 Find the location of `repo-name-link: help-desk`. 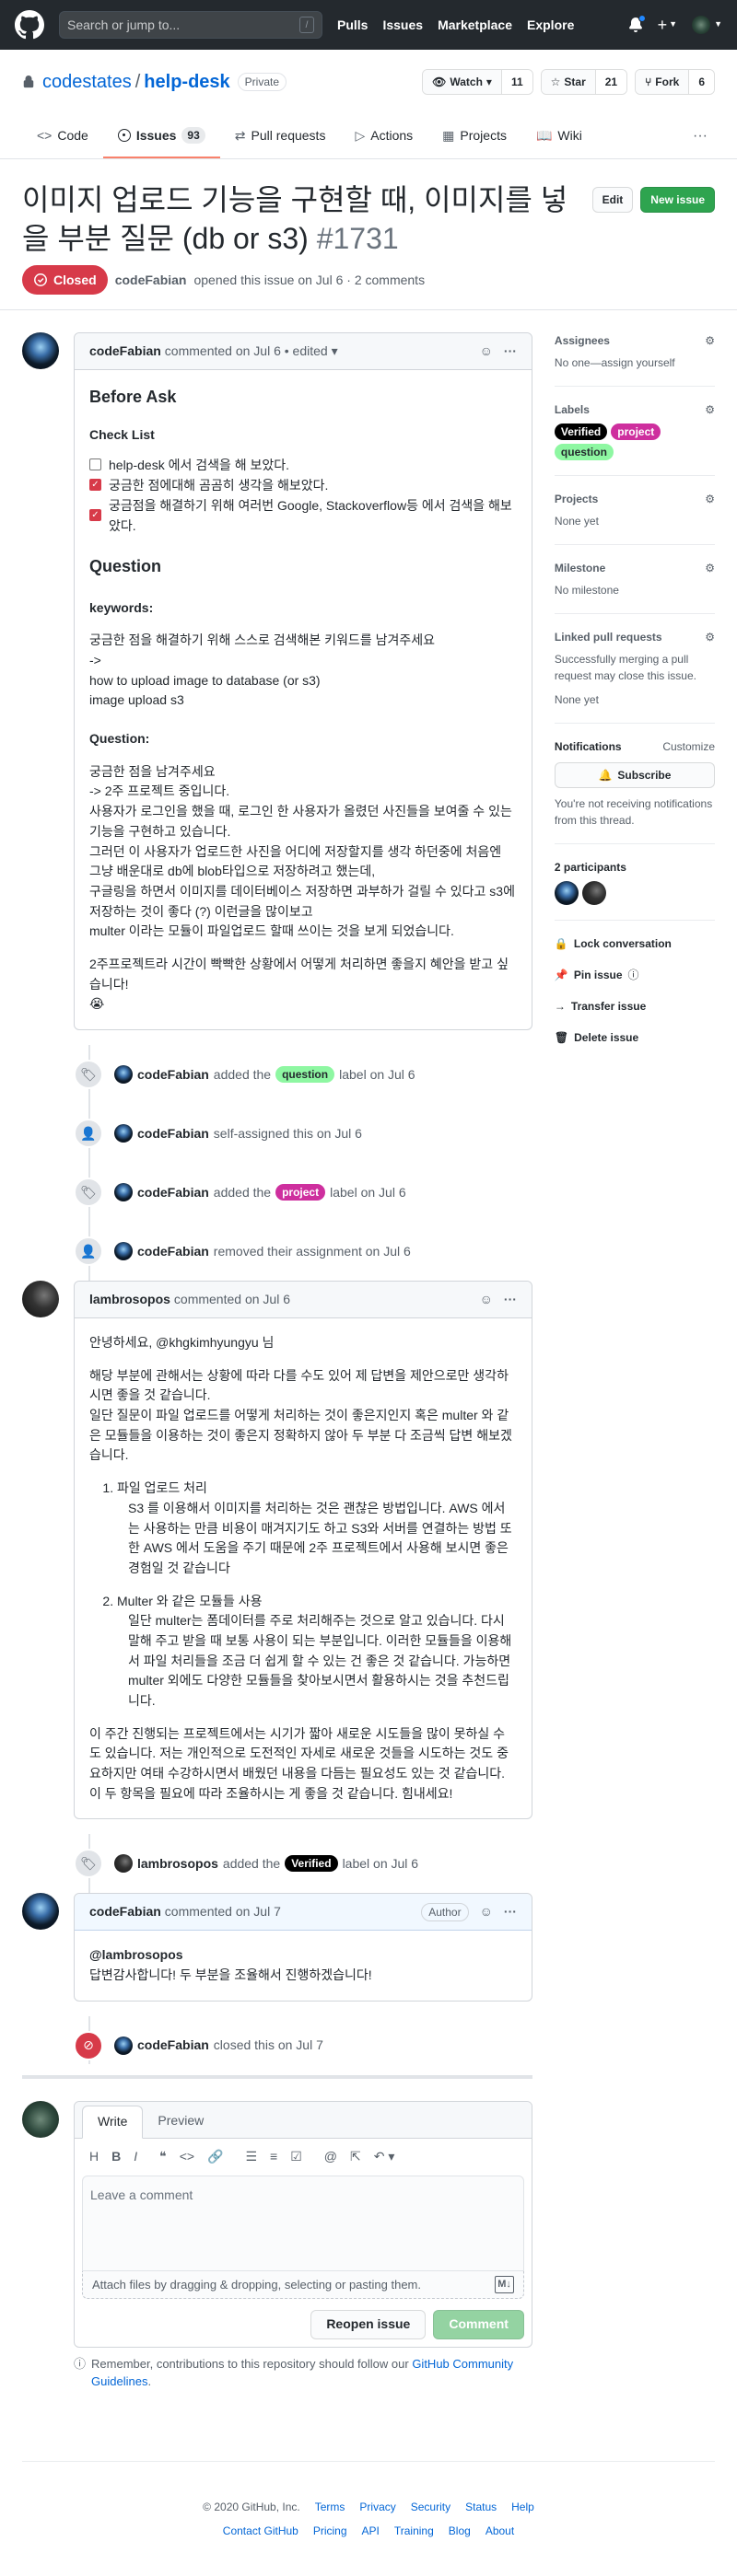

repo-name-link: help-desk is located at coordinates (186, 82).